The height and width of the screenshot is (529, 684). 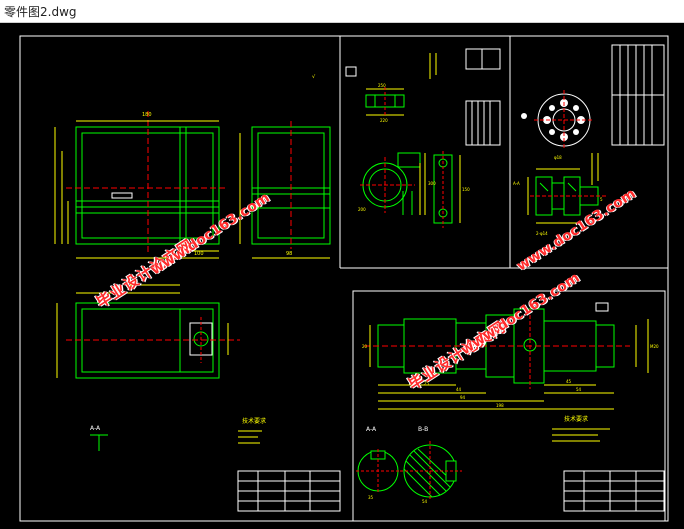 What do you see at coordinates (362, 209) in the screenshot?
I see `dim-text: 200` at bounding box center [362, 209].